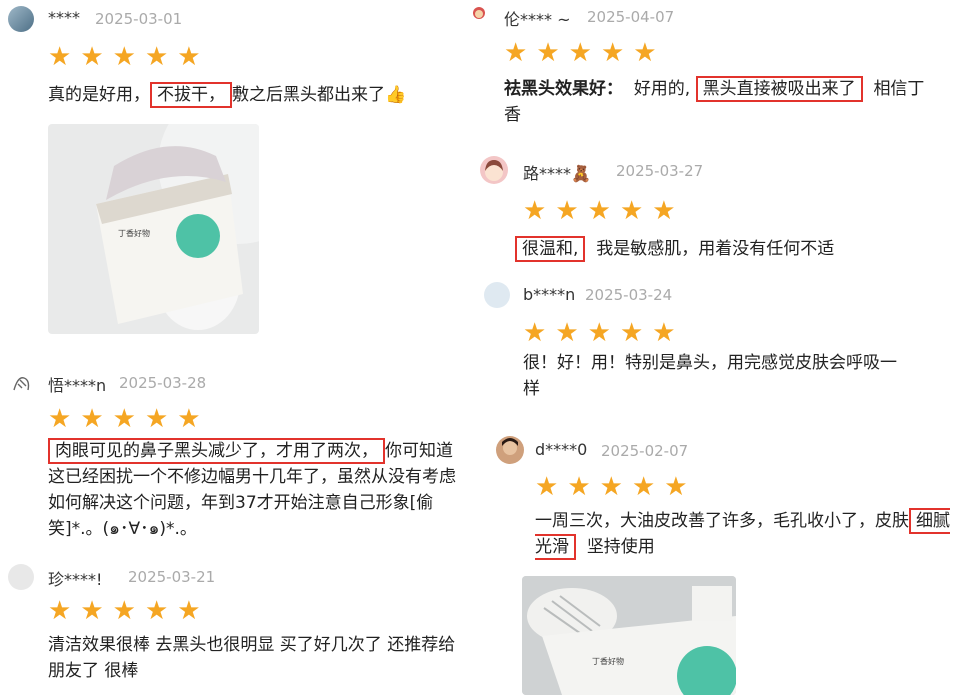 The height and width of the screenshot is (695, 960). What do you see at coordinates (710, 376) in the screenshot?
I see `review-text: 很！好！用！特别是鼻头，用完感觉皮肤会呼吸一样` at bounding box center [710, 376].